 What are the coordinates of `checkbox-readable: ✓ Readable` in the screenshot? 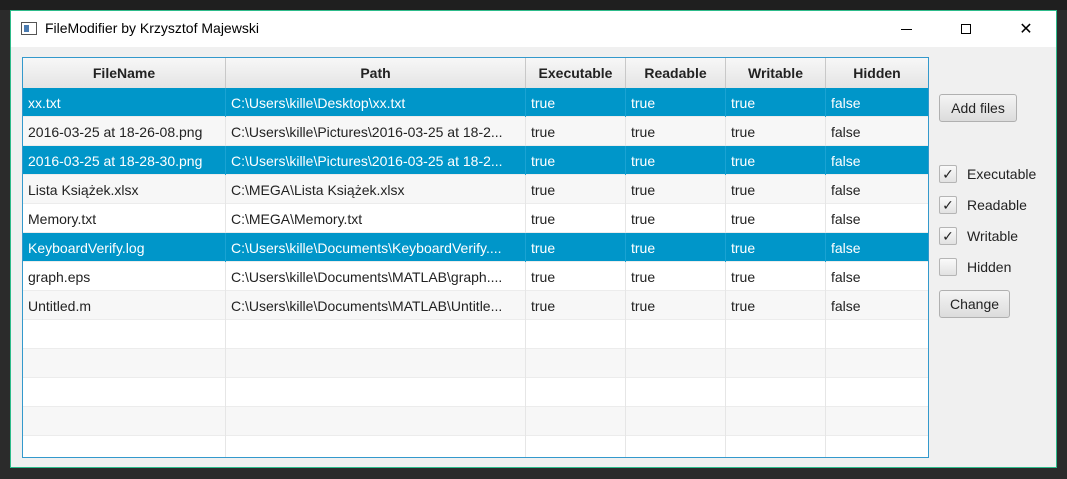 It's located at (983, 205).